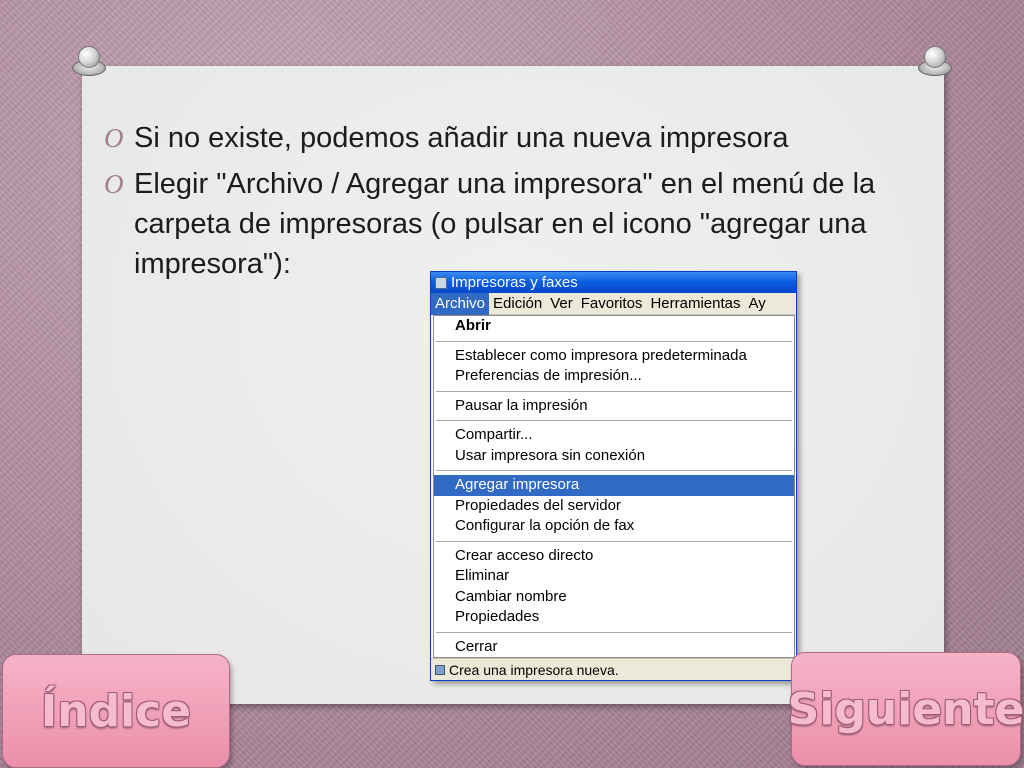  What do you see at coordinates (614, 356) in the screenshot?
I see `menu-item: Establecer como impresora predeterminada` at bounding box center [614, 356].